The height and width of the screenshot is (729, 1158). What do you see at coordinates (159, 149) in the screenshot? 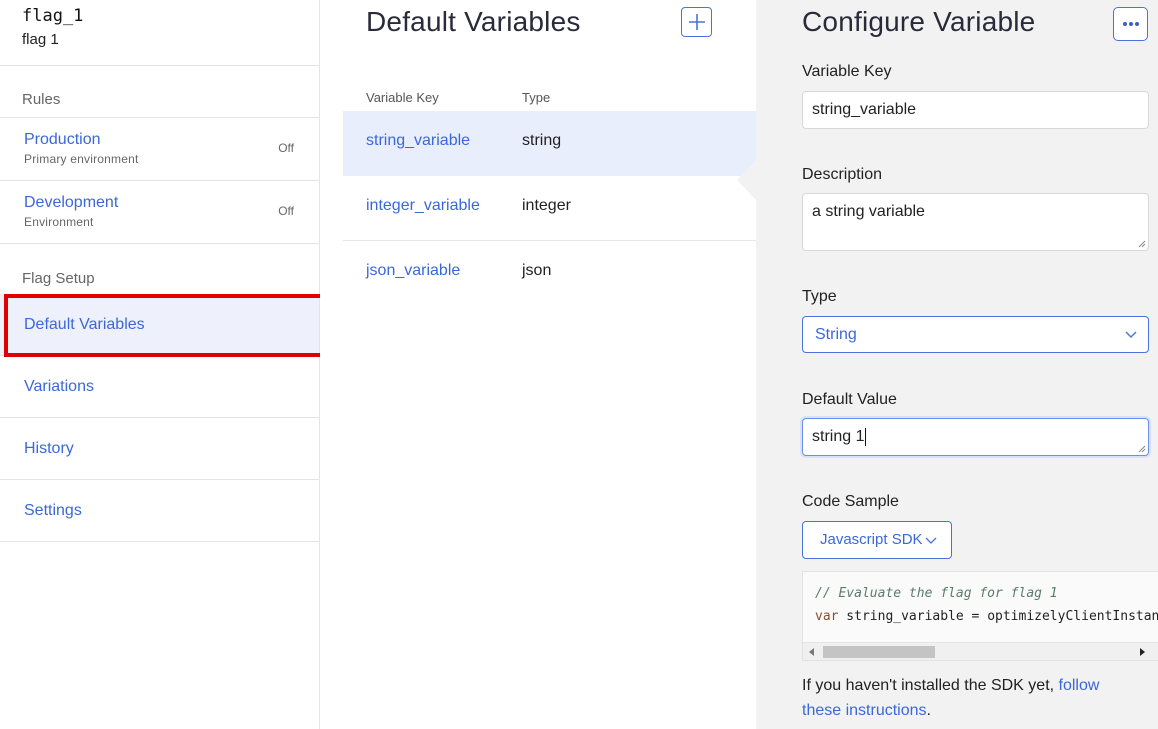
I see `sidebar-item-production: Production Primary environment Off` at bounding box center [159, 149].